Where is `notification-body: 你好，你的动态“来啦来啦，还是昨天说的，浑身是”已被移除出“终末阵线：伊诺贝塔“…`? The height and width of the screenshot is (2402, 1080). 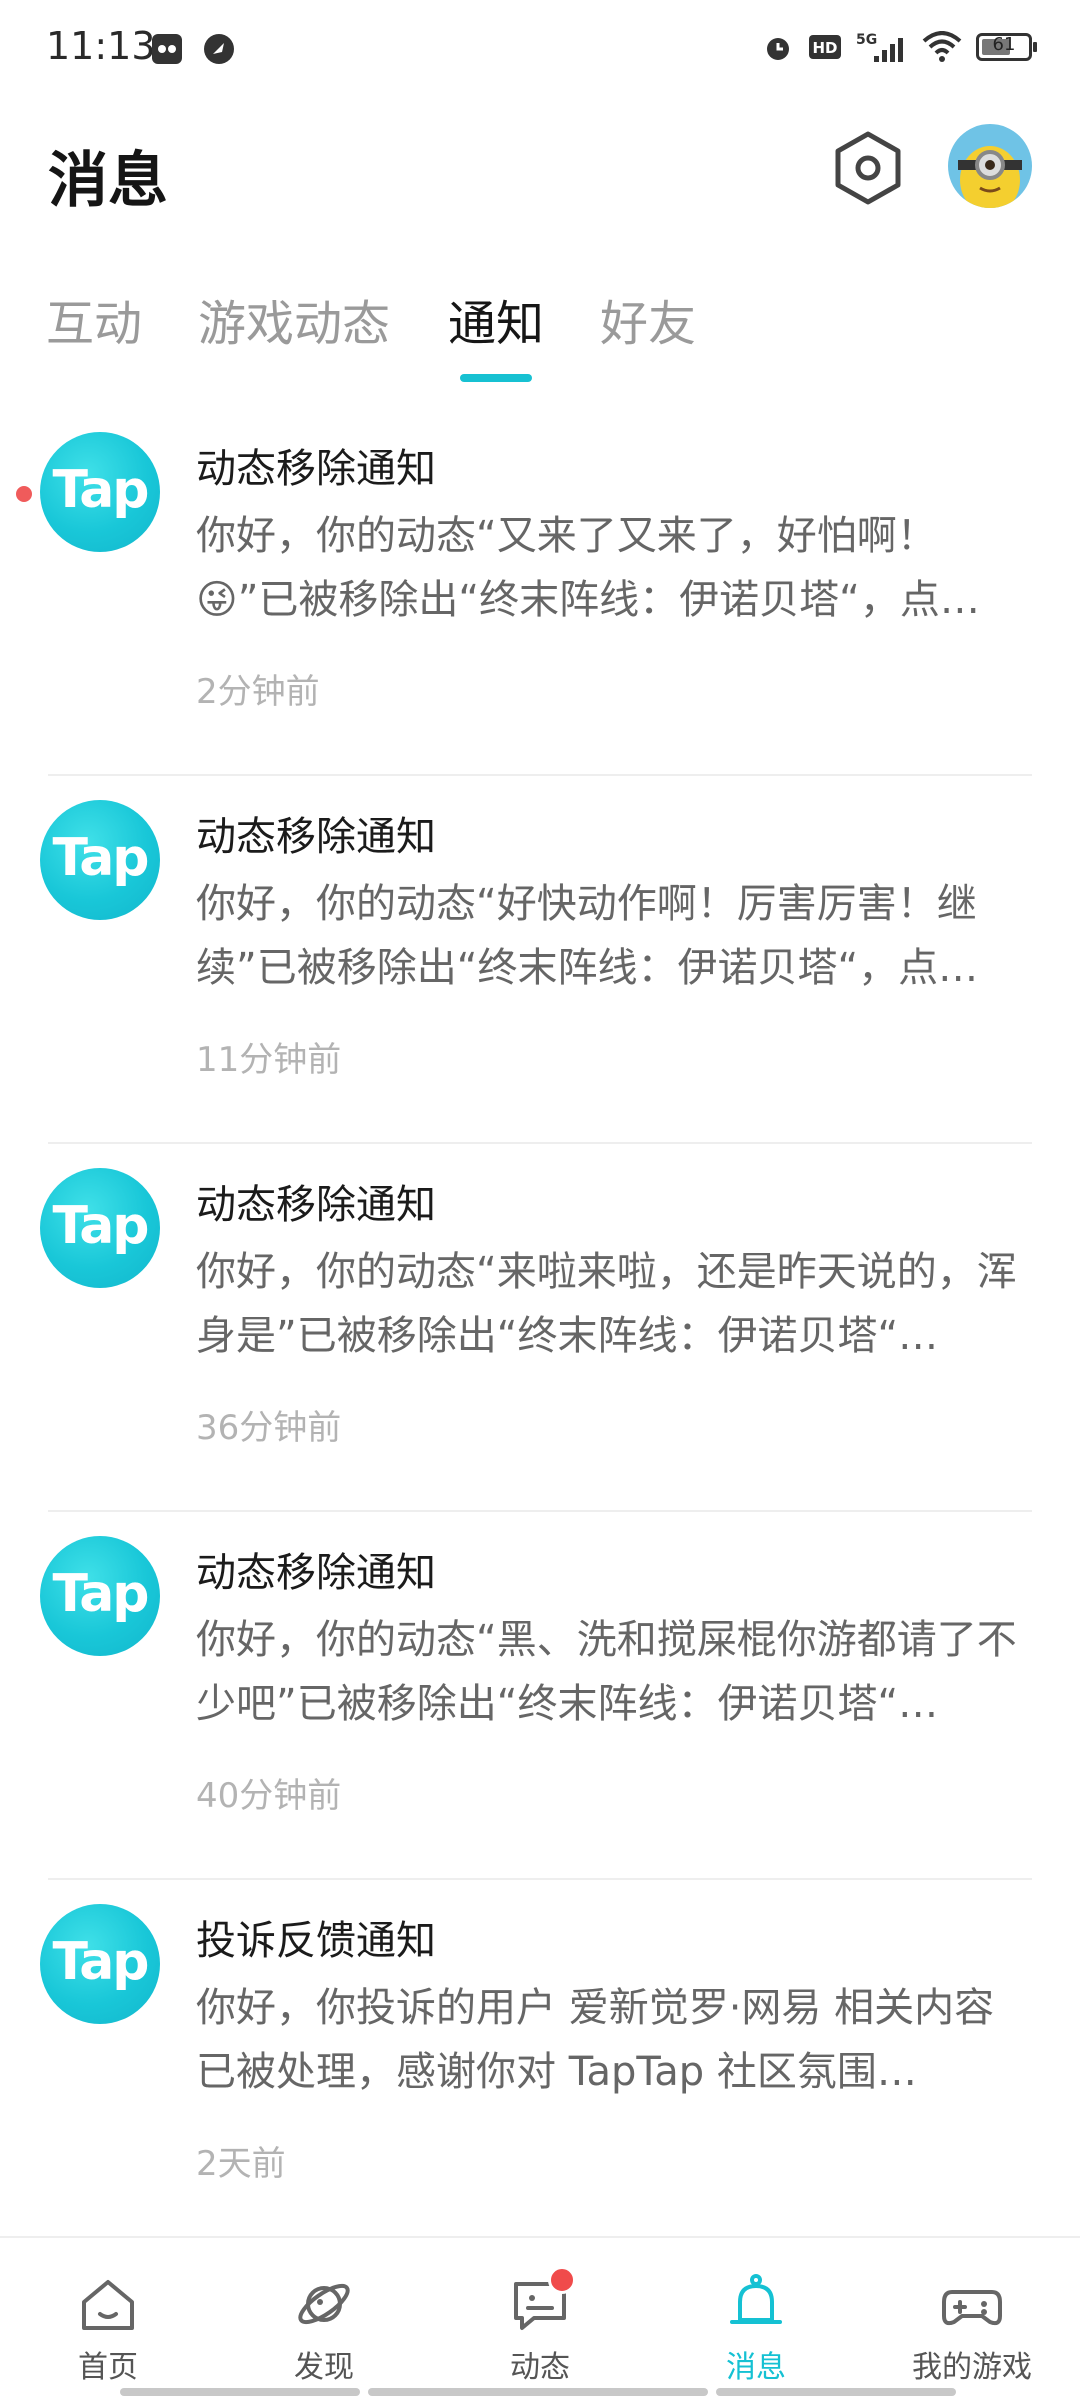
notification-body: 你好，你的动态“来啦来啦，还是昨天说的，浑身是”已被移除出“终末阵线：伊诺贝塔“… is located at coordinates (606, 1304).